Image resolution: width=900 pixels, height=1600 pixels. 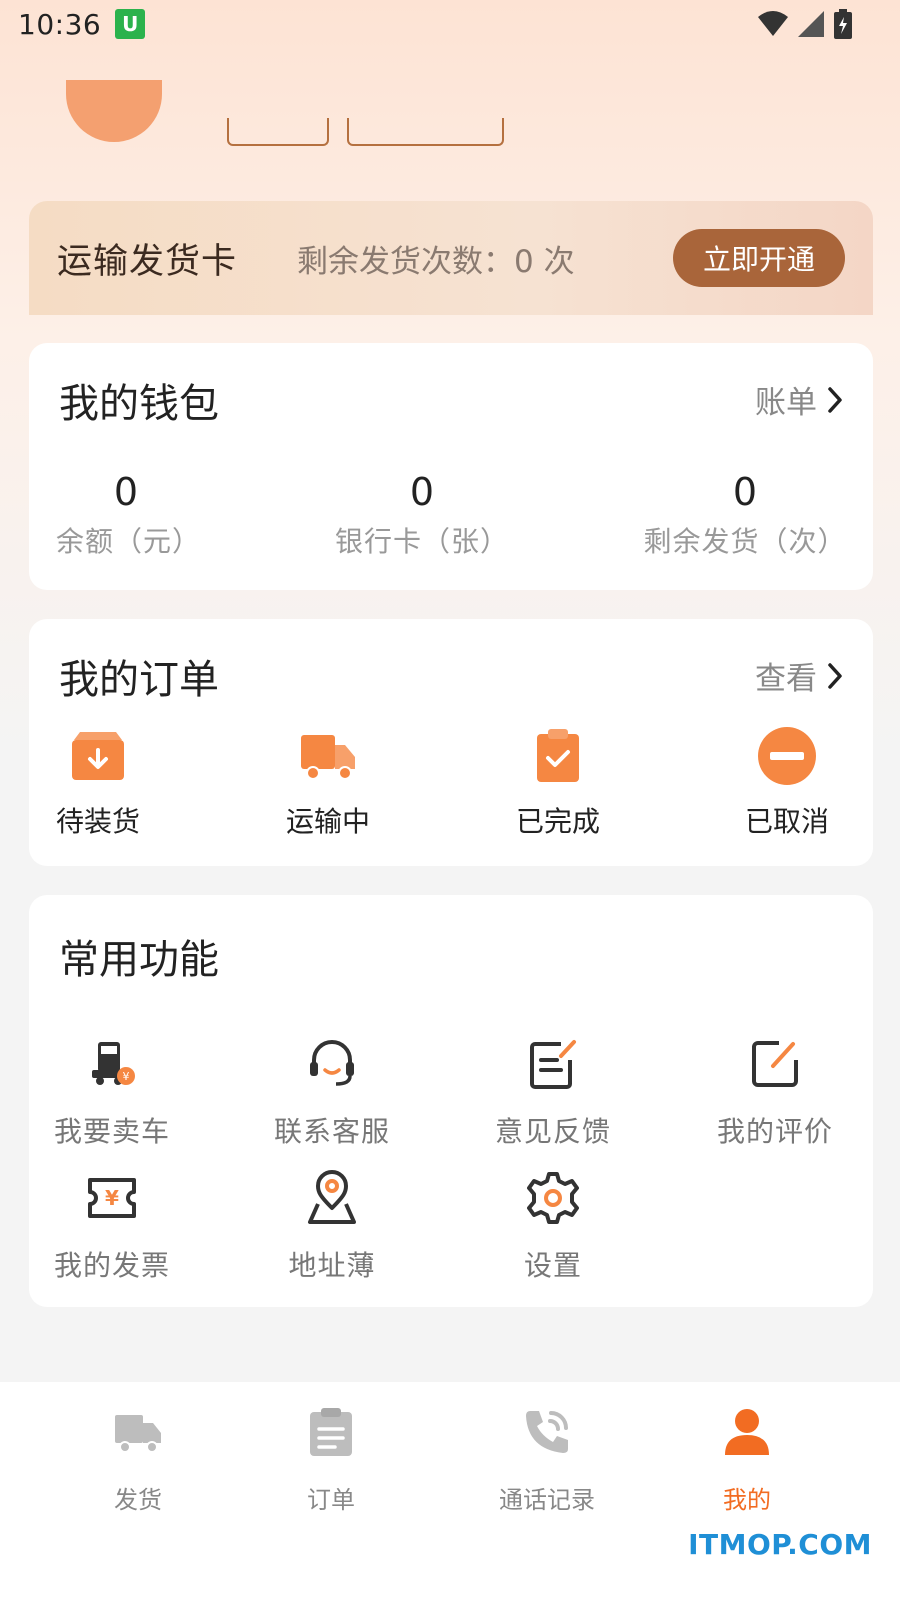 What do you see at coordinates (331, 1131) in the screenshot?
I see `customer-service-label: 联系客服` at bounding box center [331, 1131].